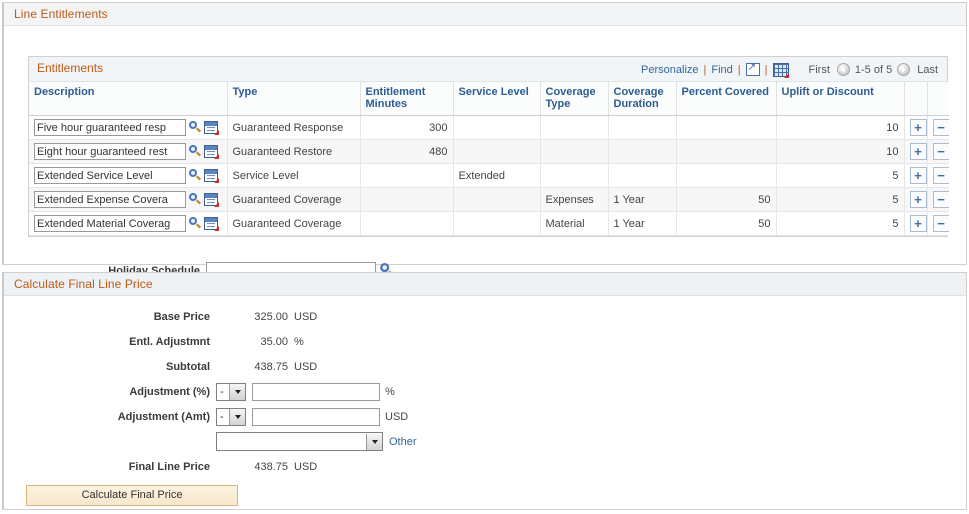 The height and width of the screenshot is (514, 969). Describe the element at coordinates (316, 416) in the screenshot. I see `adjustment-amount-input` at that location.